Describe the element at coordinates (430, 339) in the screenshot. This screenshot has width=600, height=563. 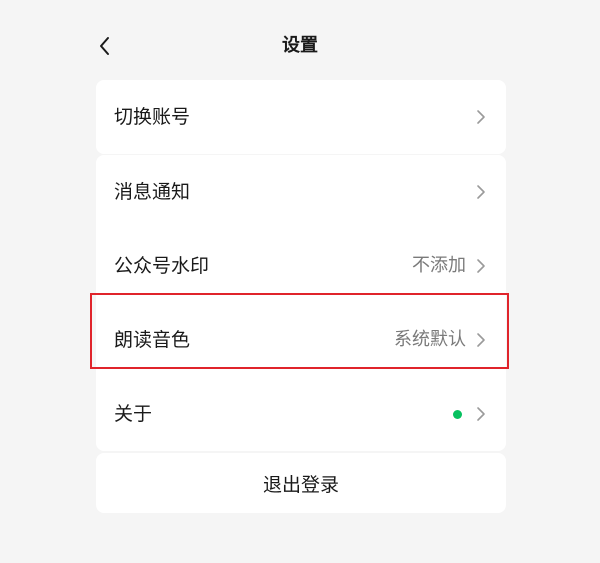
I see `row-value: 系统默认` at that location.